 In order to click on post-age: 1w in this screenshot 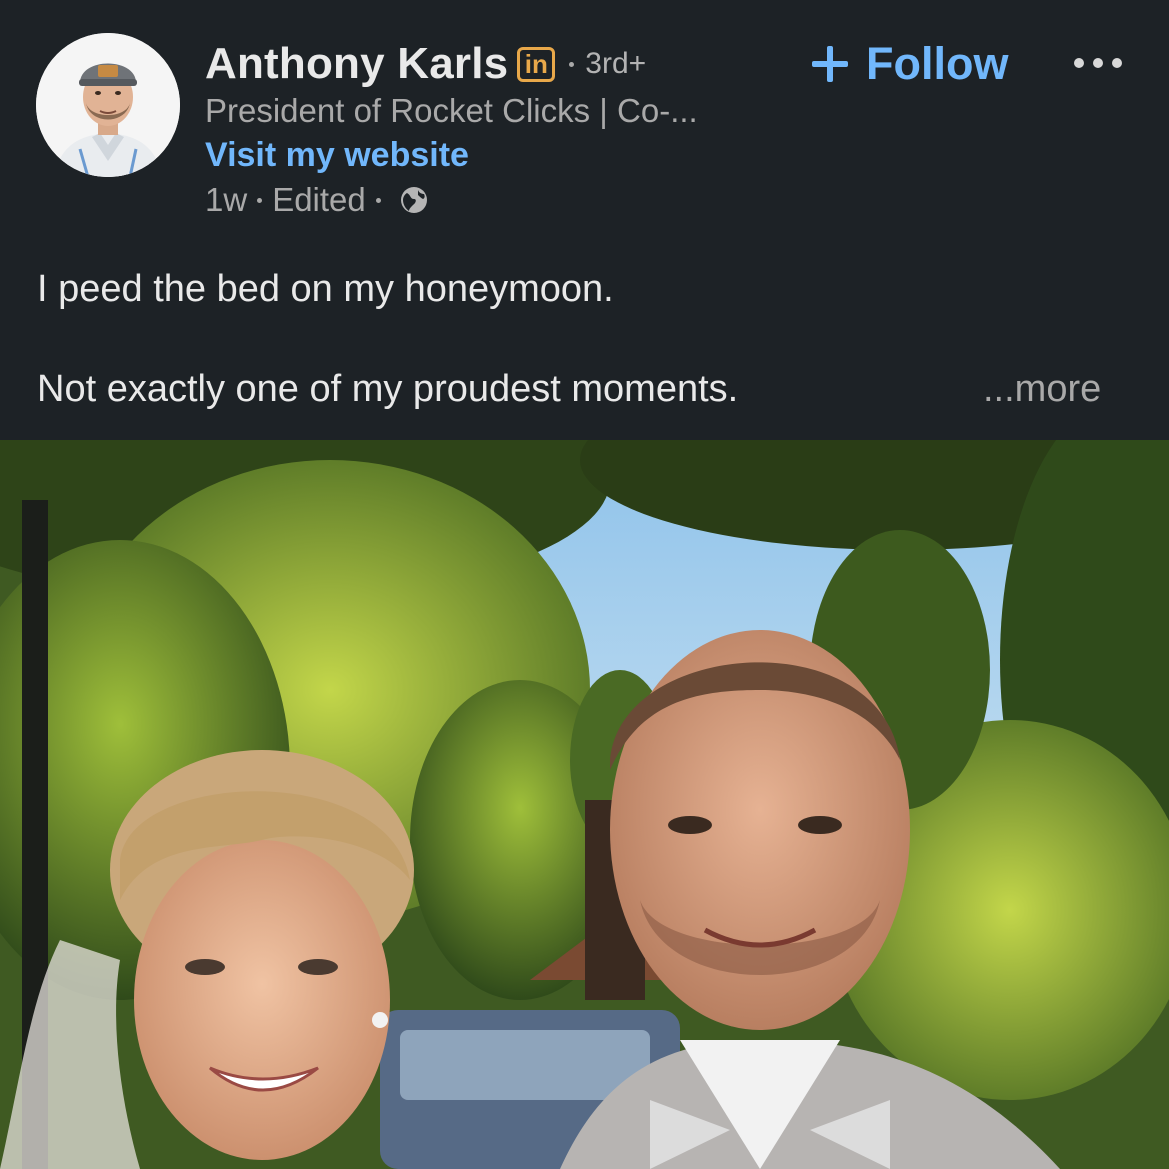, I will do `click(226, 199)`.